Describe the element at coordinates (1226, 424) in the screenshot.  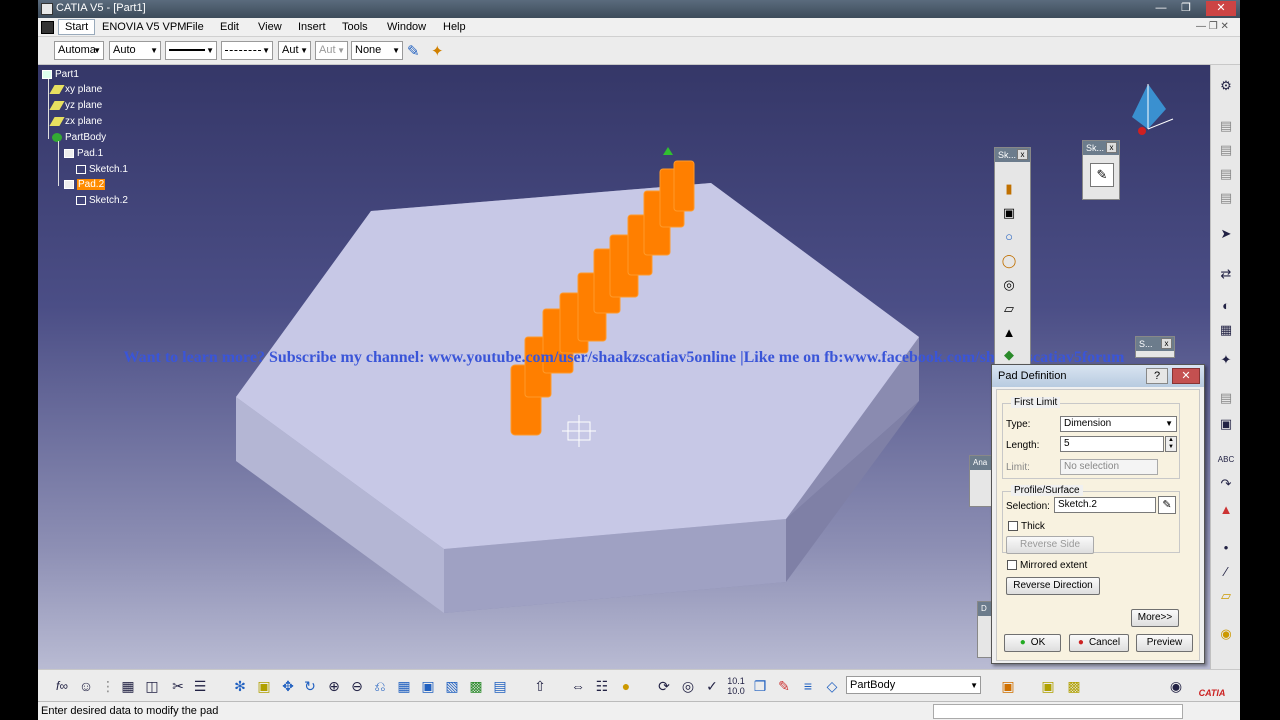
I see `box-icon: ▣` at that location.